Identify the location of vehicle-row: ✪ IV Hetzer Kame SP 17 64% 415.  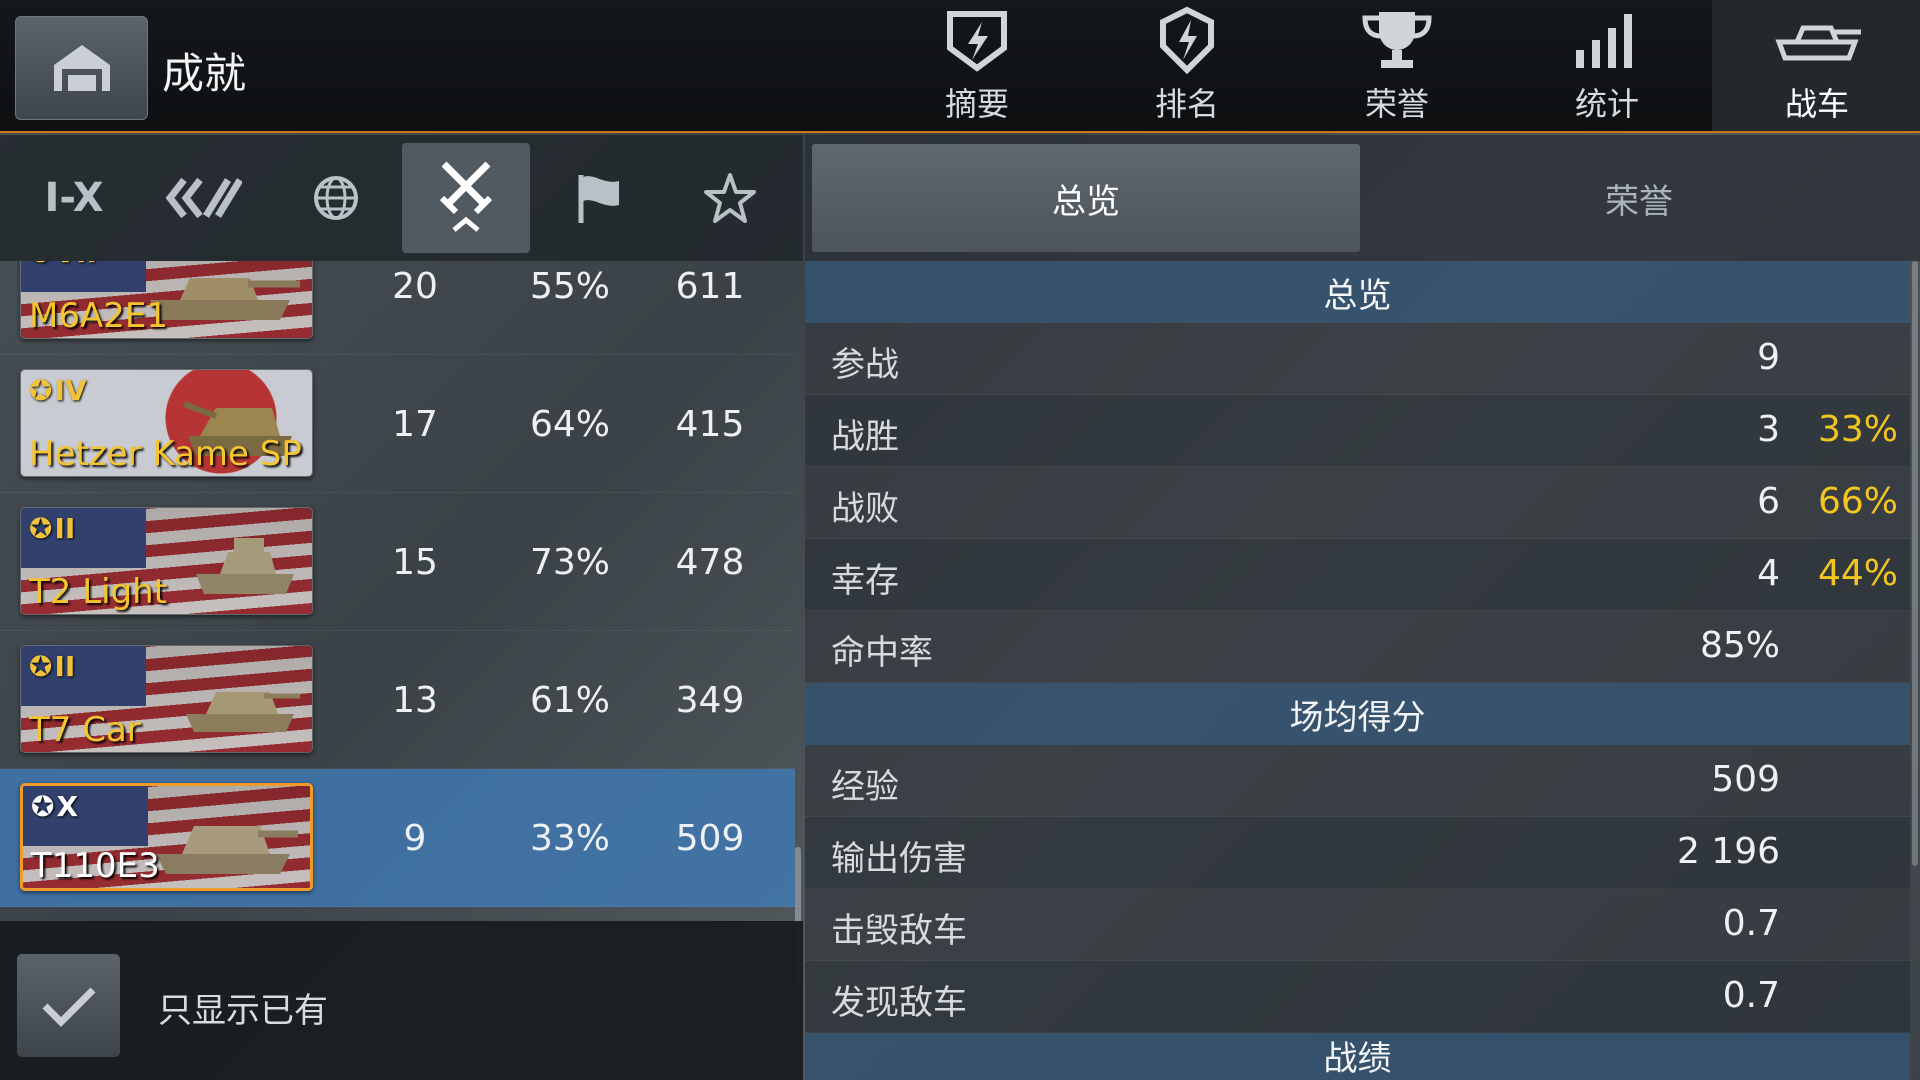
(397, 424).